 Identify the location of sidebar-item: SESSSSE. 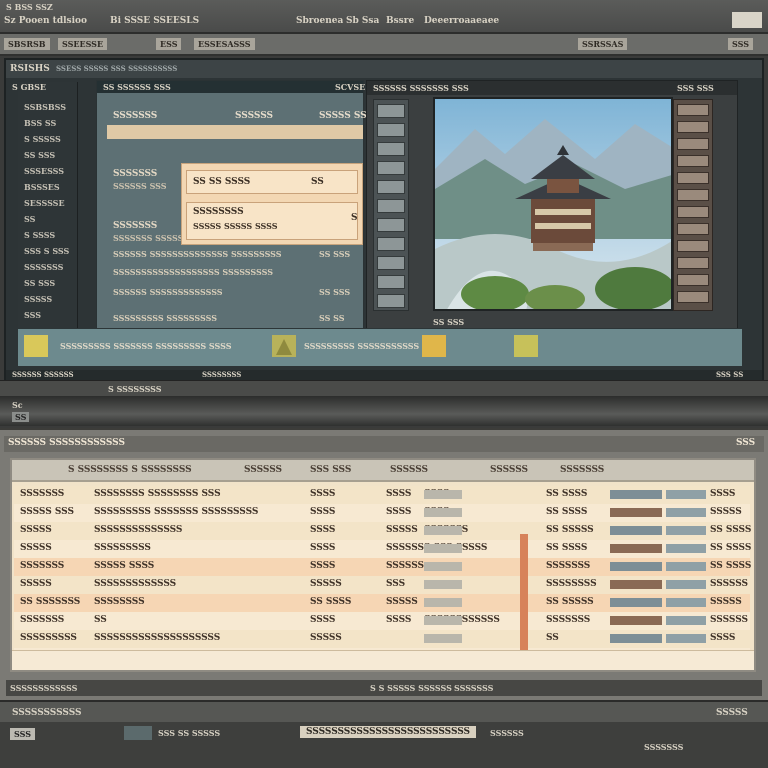
(44, 203).